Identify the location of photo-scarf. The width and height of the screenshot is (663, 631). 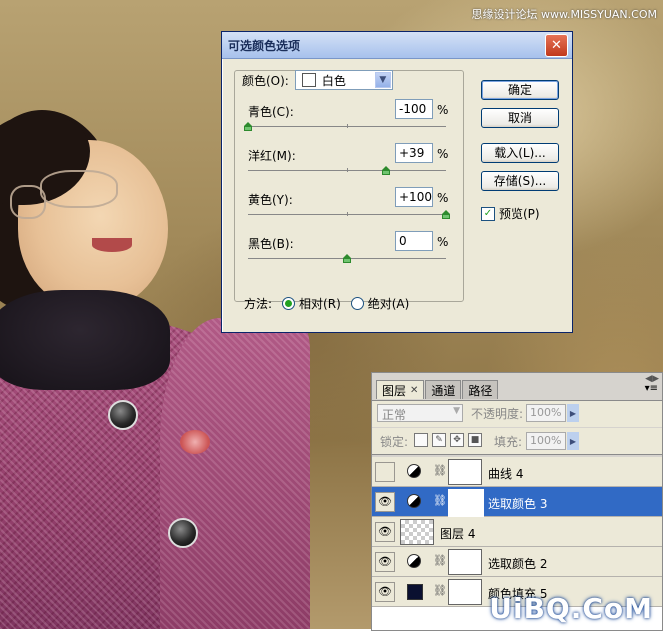
(85, 340).